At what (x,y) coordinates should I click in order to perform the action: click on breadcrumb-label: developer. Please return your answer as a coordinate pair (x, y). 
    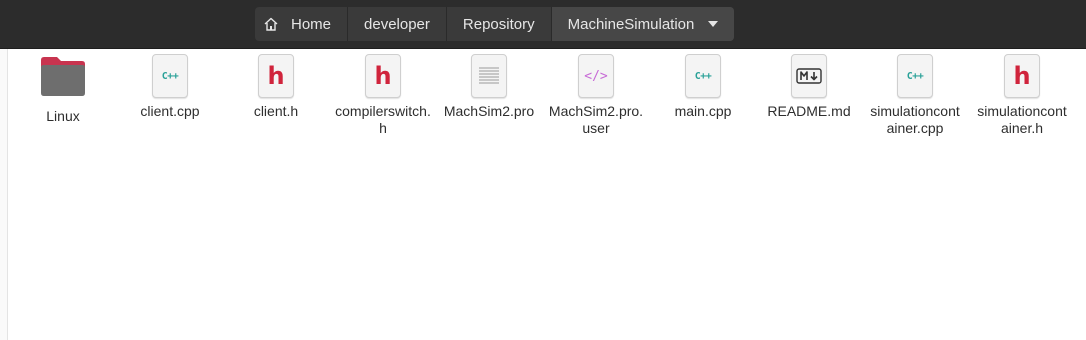
    Looking at the image, I should click on (397, 24).